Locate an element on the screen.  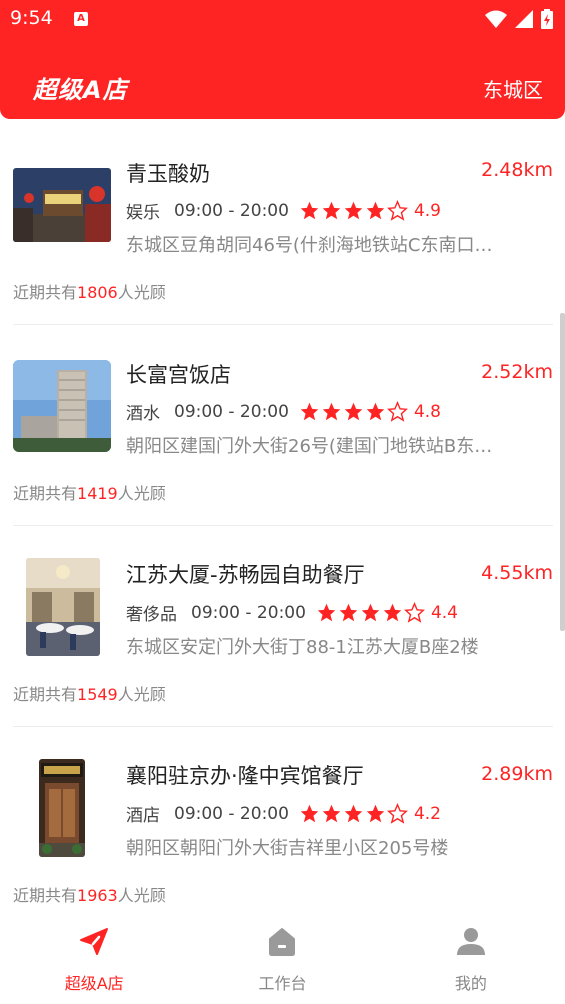
store-distance: 2.48km is located at coordinates (517, 170).